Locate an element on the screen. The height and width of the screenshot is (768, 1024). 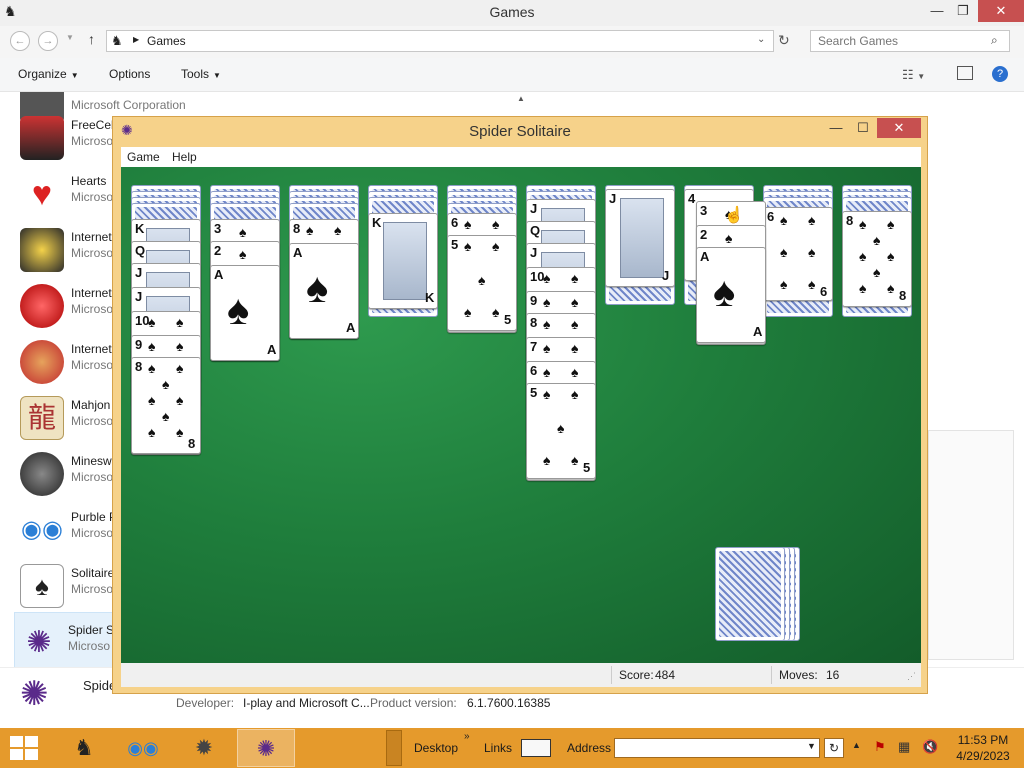
up-button: ↑ is located at coordinates (91, 39).